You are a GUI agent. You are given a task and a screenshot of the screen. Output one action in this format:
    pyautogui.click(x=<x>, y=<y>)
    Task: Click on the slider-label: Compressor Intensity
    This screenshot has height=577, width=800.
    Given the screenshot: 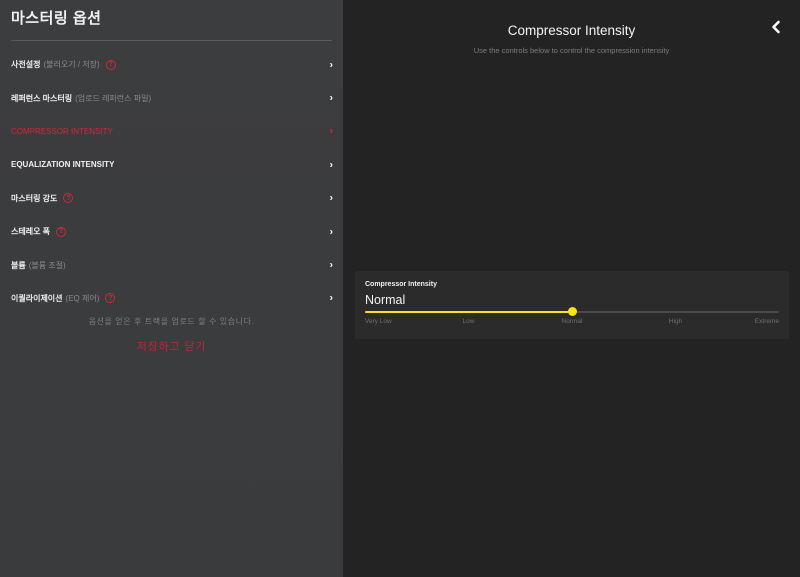 What is the action you would take?
    pyautogui.click(x=401, y=284)
    